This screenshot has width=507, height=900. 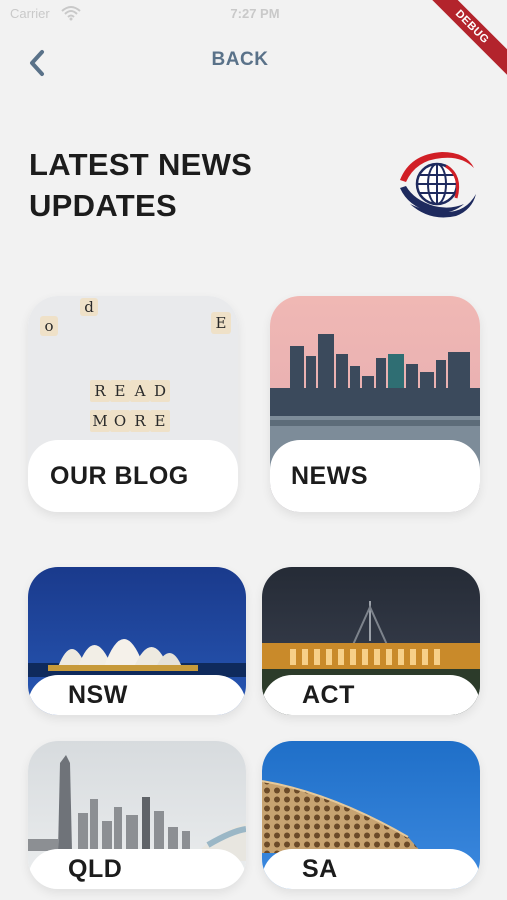 I want to click on tile-letter: A, so click(x=140, y=391).